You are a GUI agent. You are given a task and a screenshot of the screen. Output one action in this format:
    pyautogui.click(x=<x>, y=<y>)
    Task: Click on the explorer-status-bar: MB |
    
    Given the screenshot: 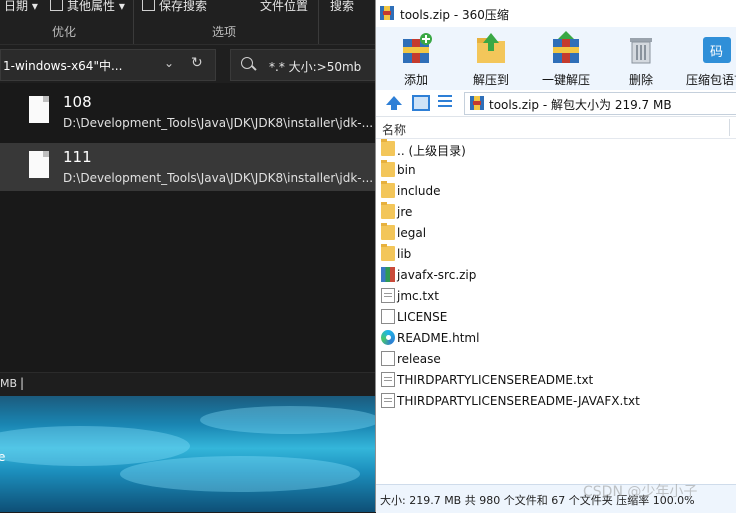 What is the action you would take?
    pyautogui.click(x=188, y=384)
    